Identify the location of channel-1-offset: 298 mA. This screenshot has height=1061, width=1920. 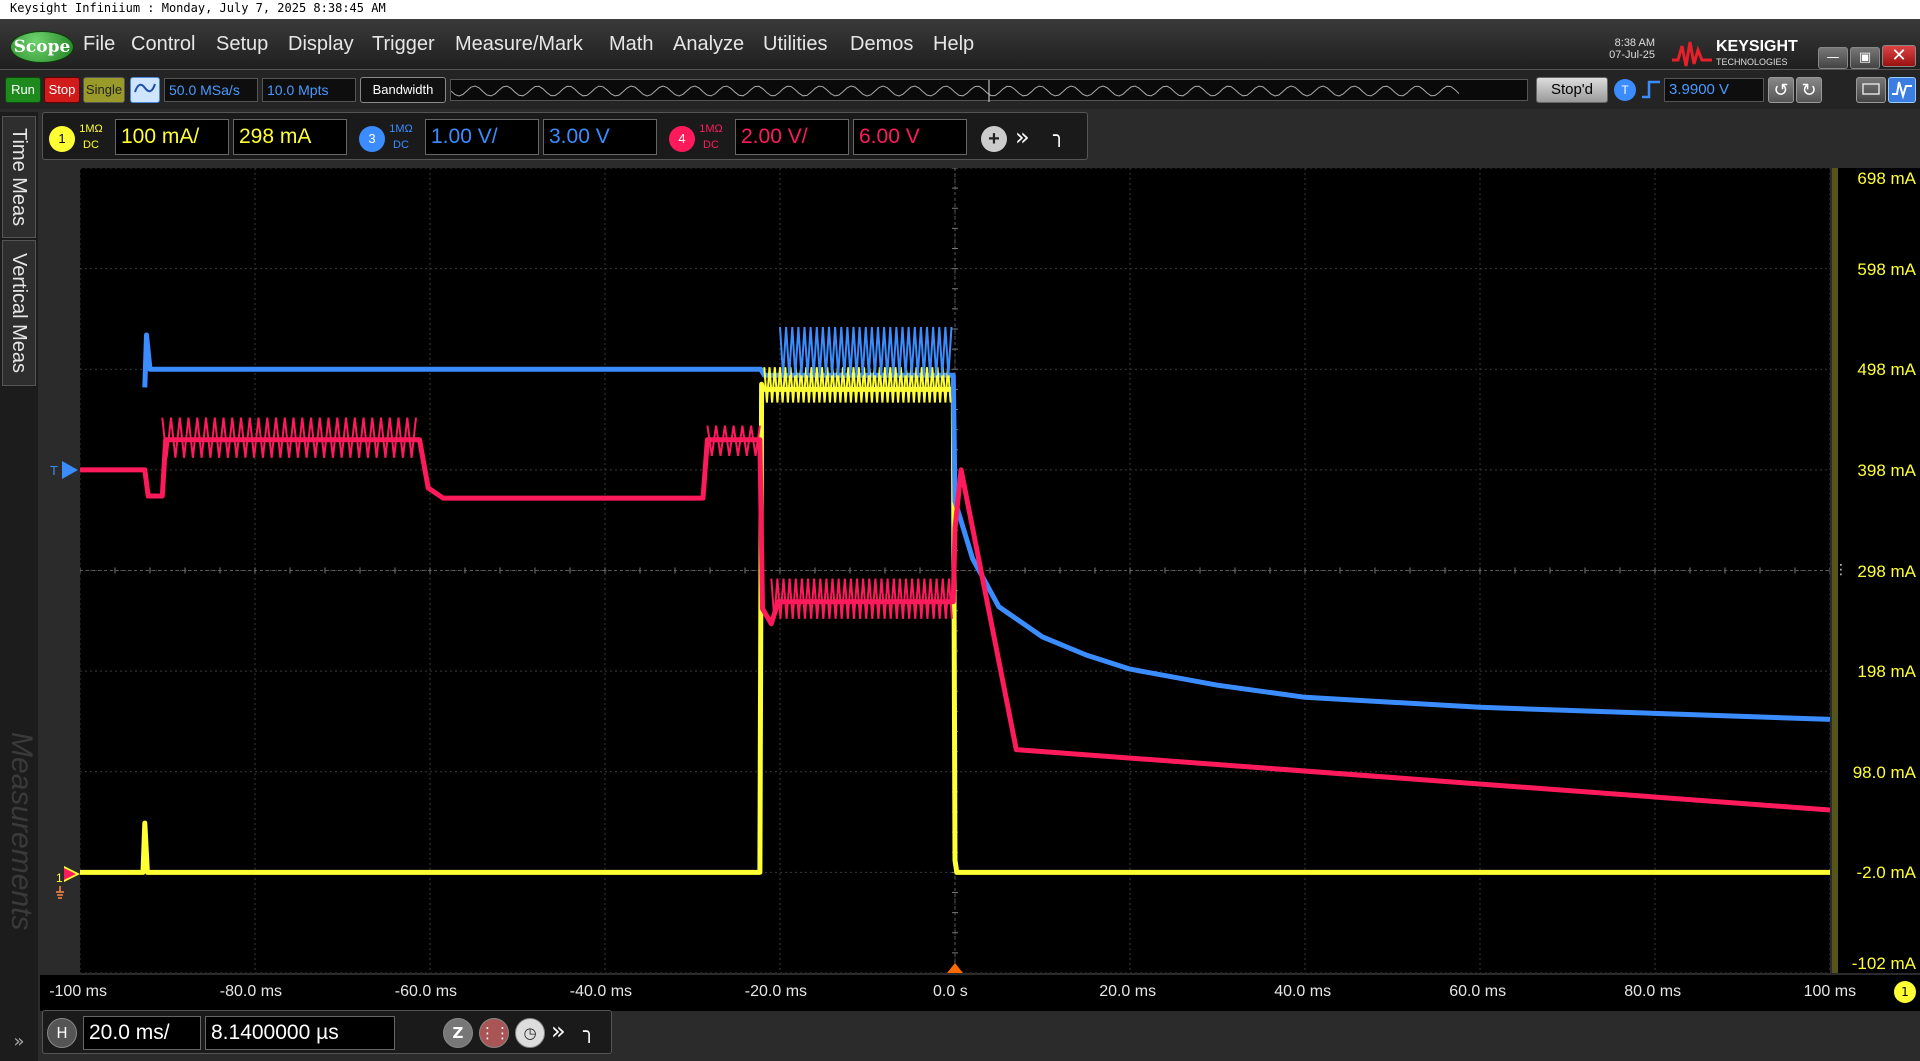
(290, 137).